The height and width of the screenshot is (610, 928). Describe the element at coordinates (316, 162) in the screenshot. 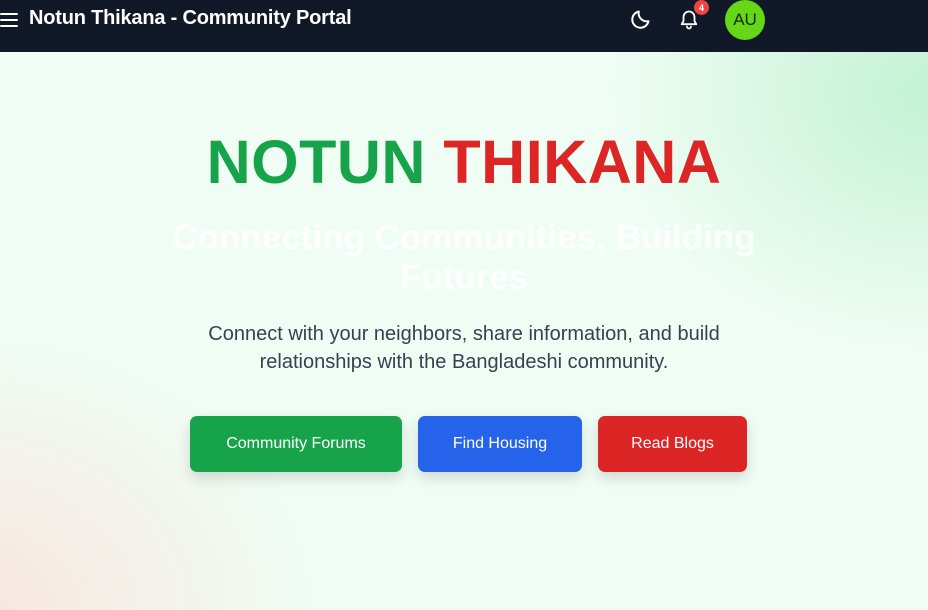

I see `hero-title-notun: NOTUN` at that location.